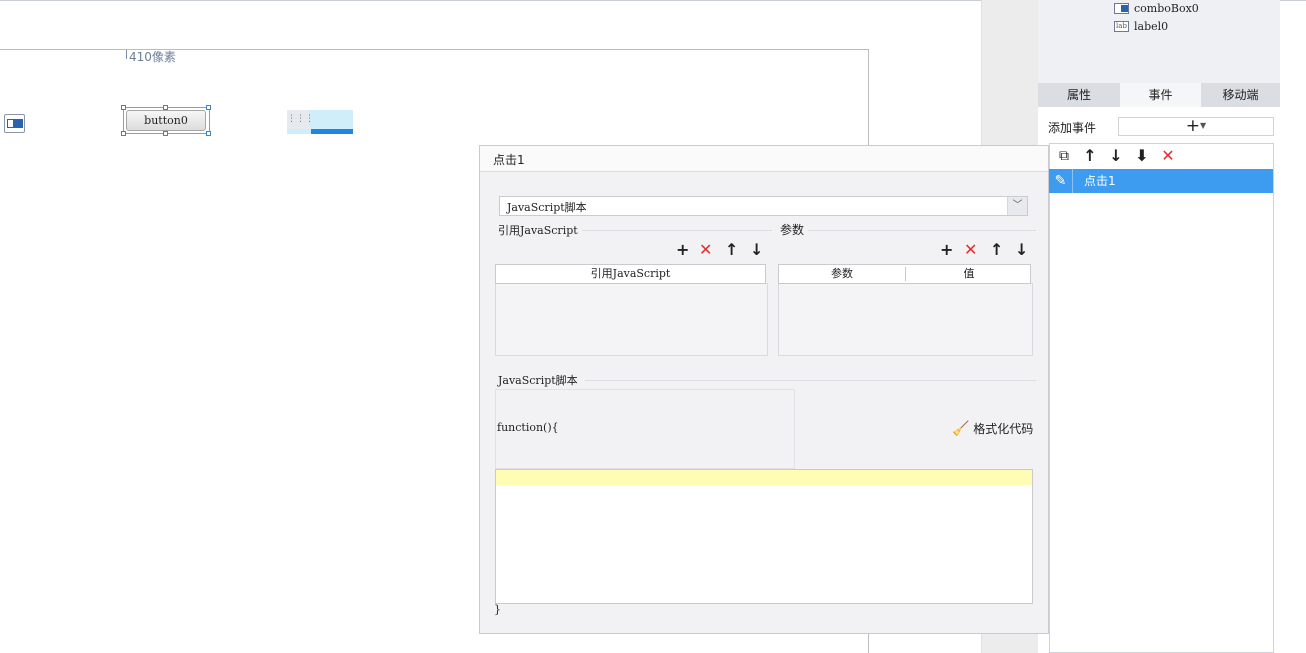 The width and height of the screenshot is (1306, 653). I want to click on tree-item-label0: lab label0, so click(1141, 26).